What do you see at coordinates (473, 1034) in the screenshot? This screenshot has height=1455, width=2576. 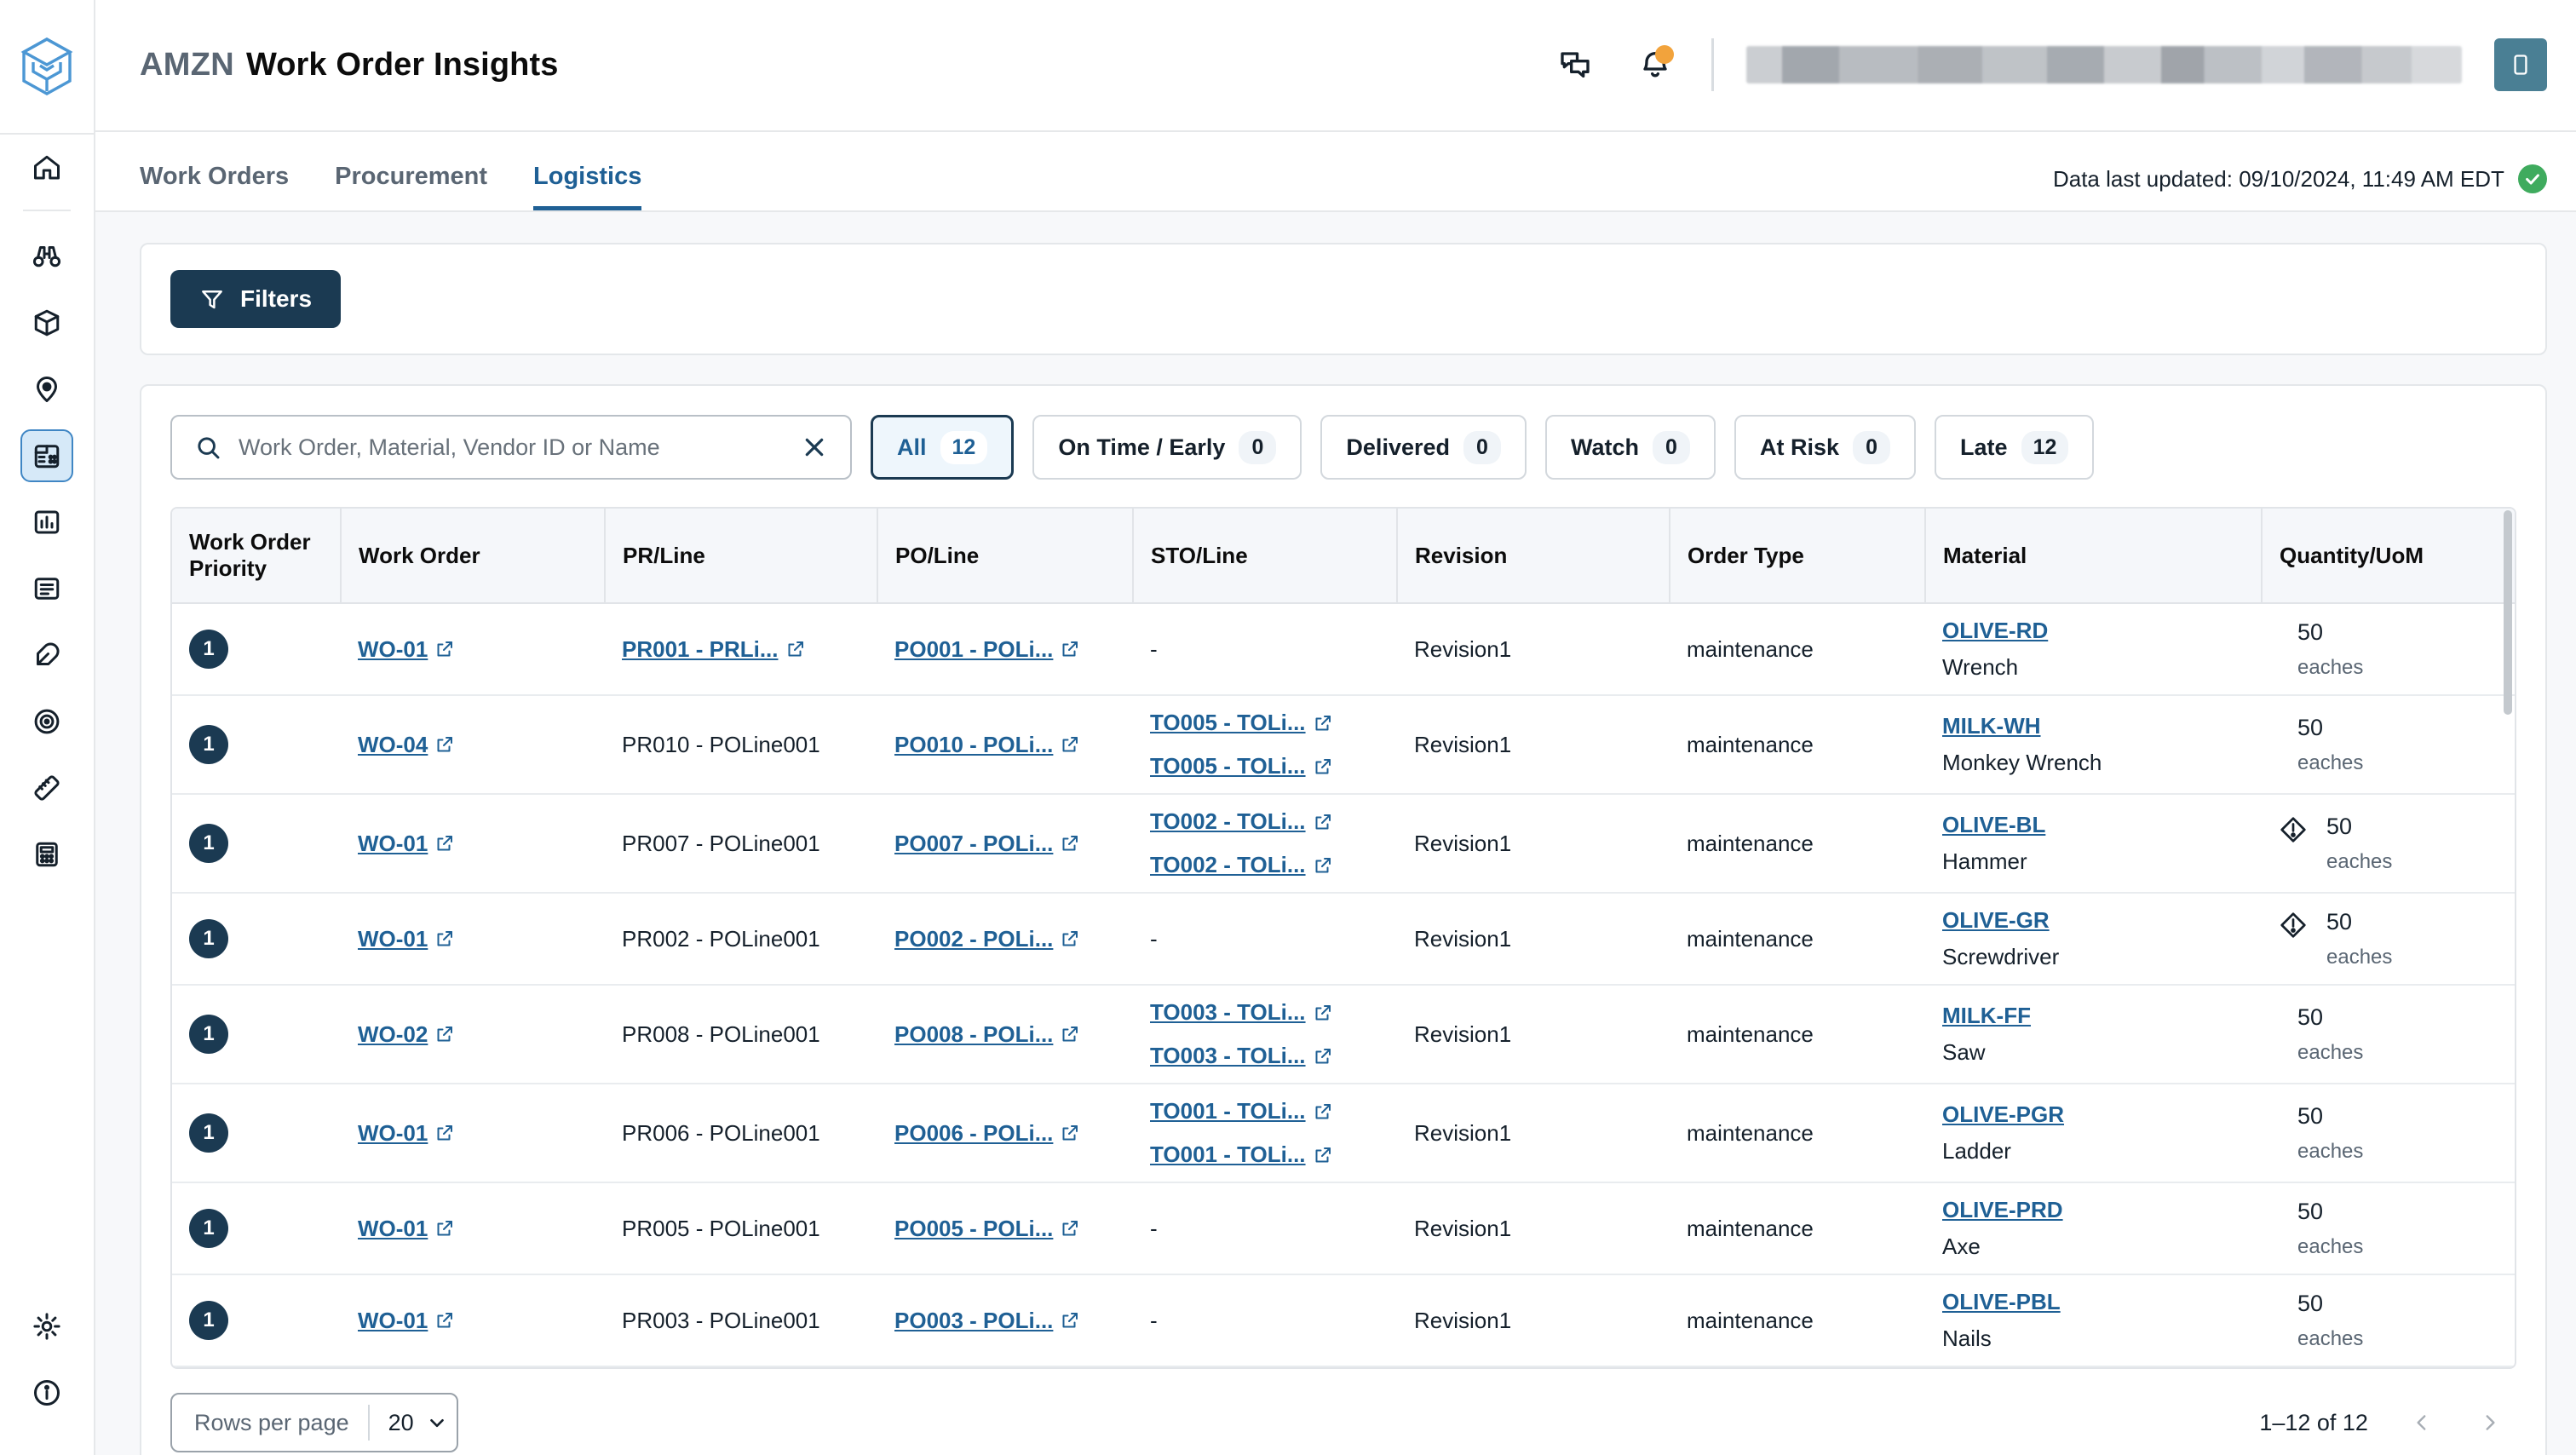 I see `work-order-link: WO-02` at bounding box center [473, 1034].